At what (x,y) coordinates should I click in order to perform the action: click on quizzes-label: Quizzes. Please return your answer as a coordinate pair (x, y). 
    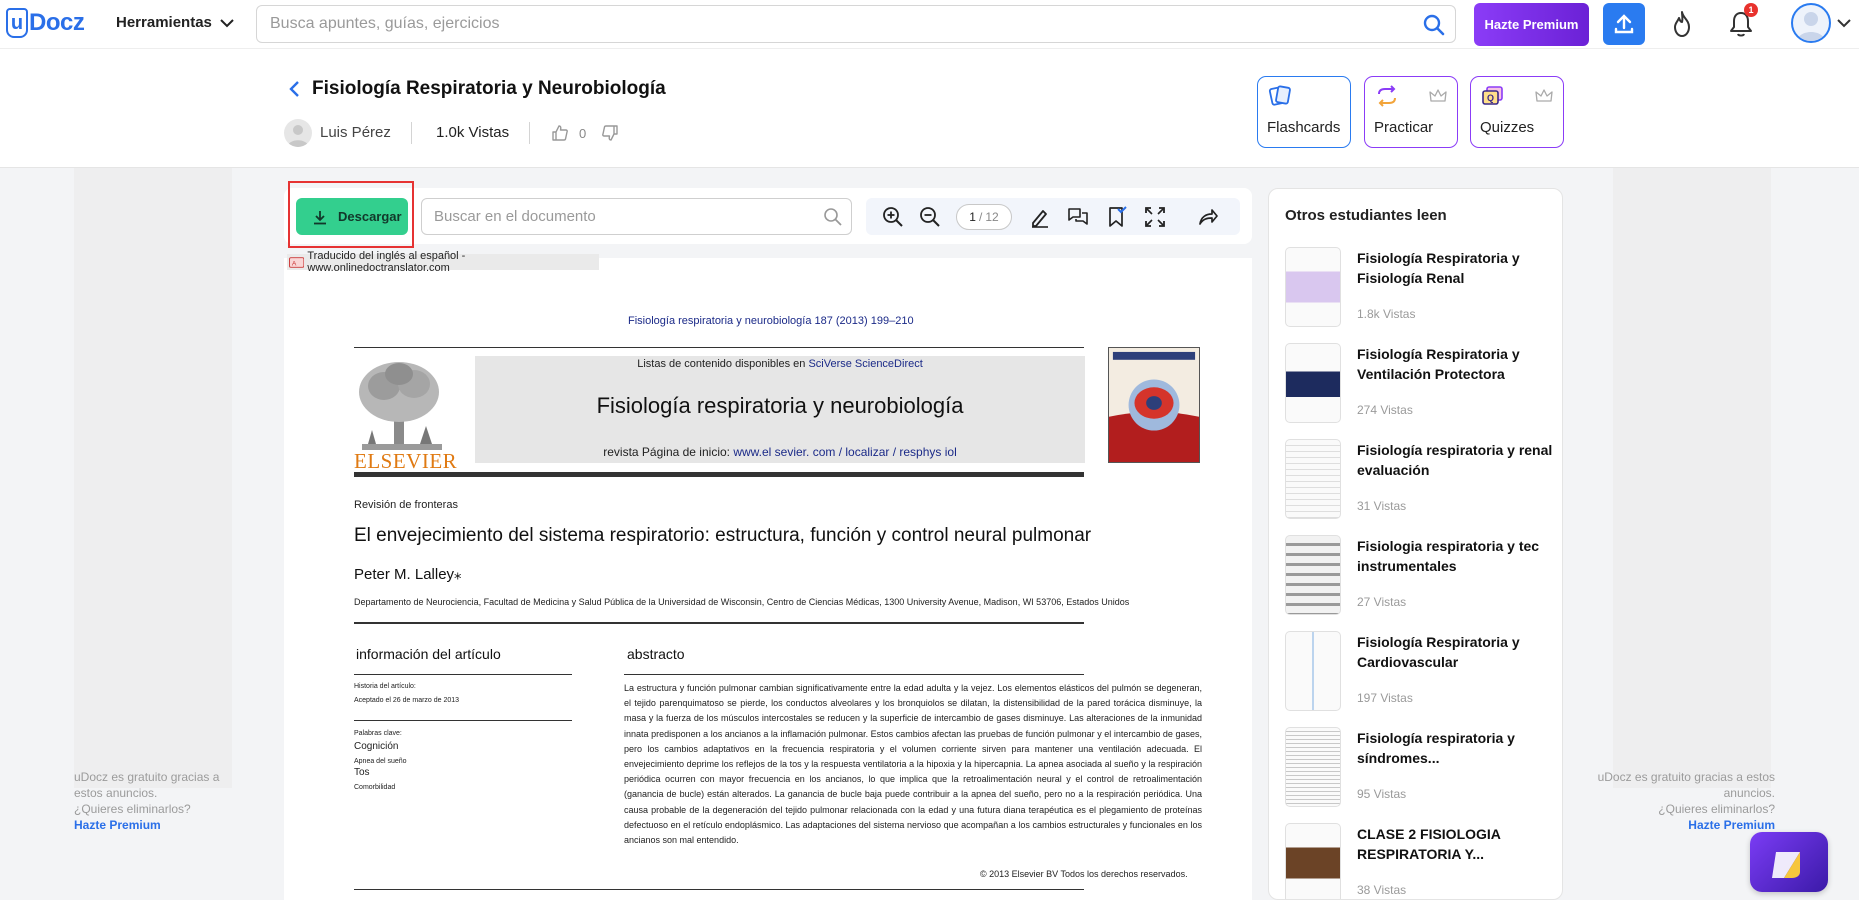
    Looking at the image, I should click on (1507, 127).